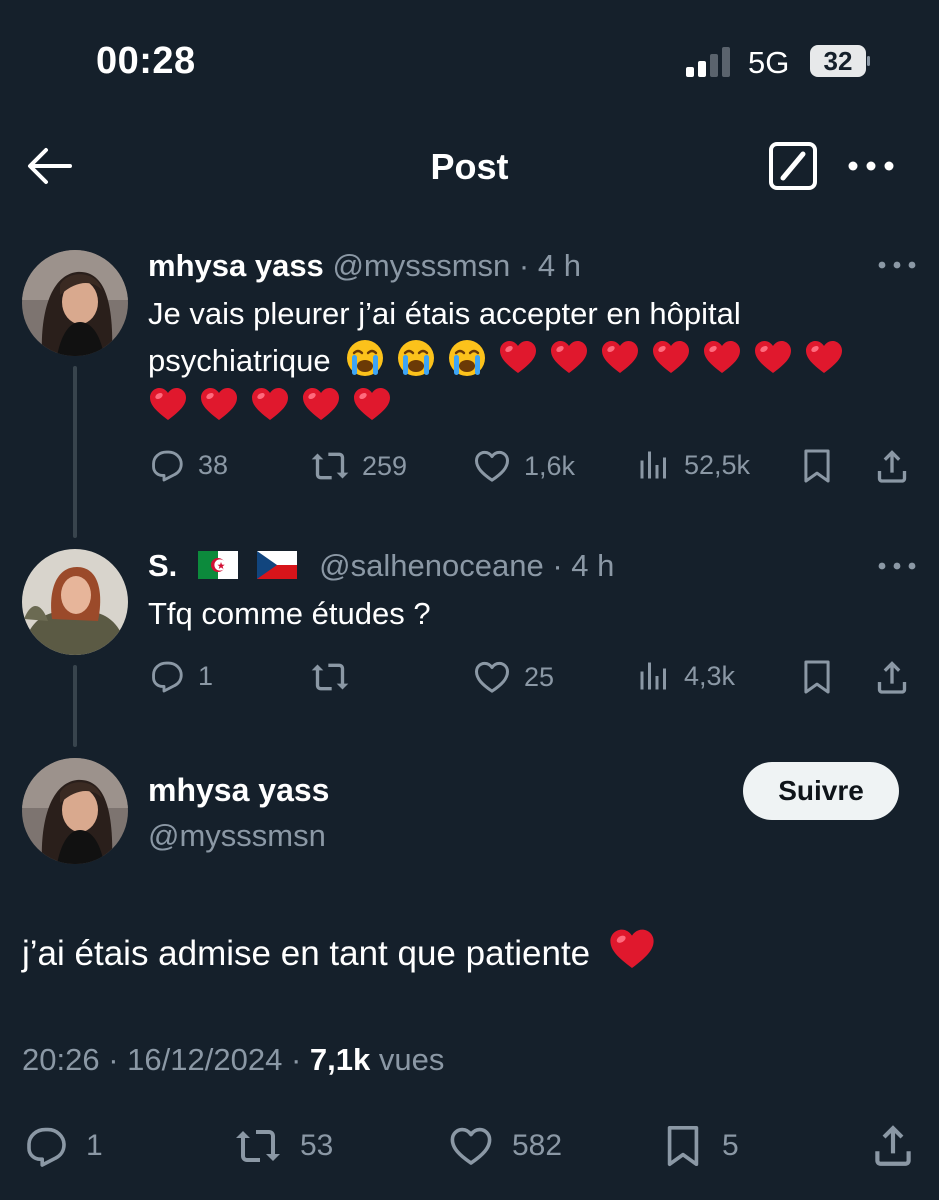 This screenshot has width=939, height=1200. I want to click on views-button: 4,3k, so click(685, 676).